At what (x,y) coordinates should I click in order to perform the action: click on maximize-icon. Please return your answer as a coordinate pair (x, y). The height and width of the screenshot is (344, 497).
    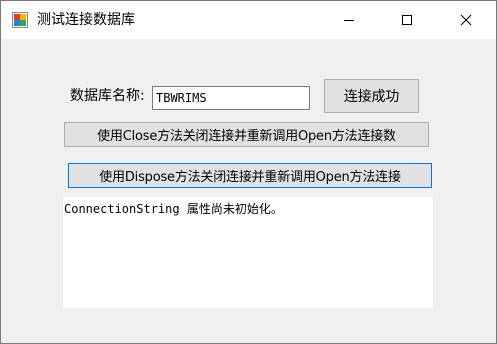
    Looking at the image, I should click on (407, 20).